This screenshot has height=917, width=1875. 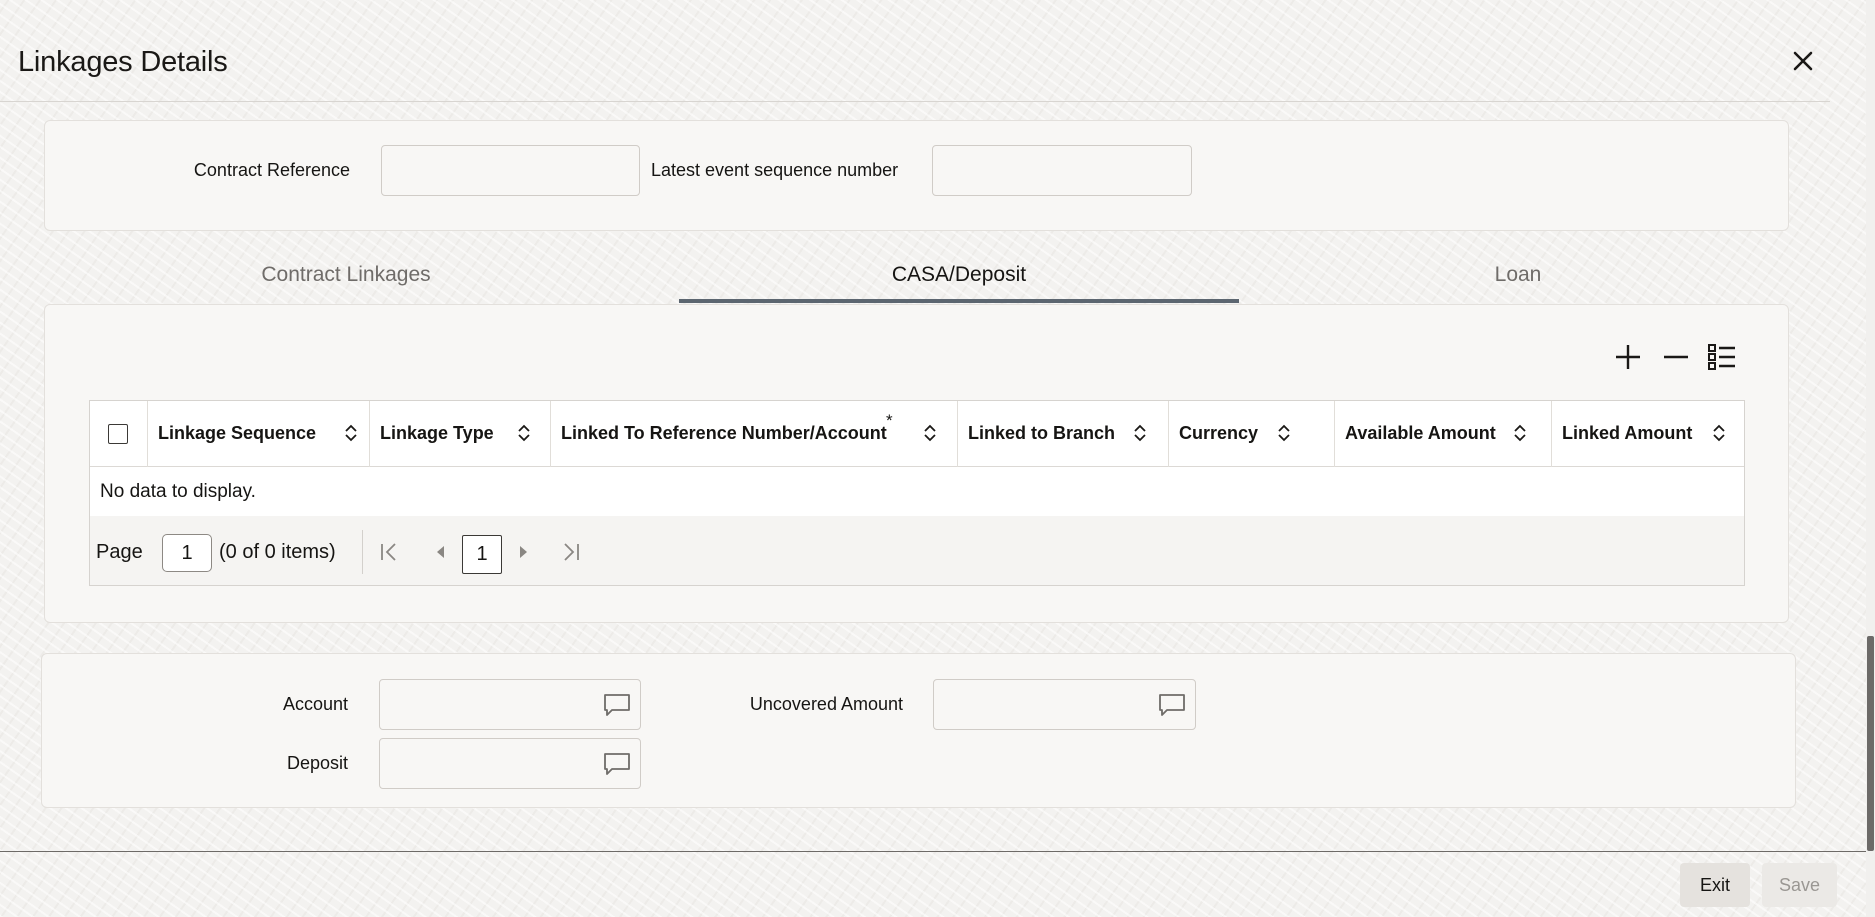 I want to click on deposit-lov-button, so click(x=617, y=764).